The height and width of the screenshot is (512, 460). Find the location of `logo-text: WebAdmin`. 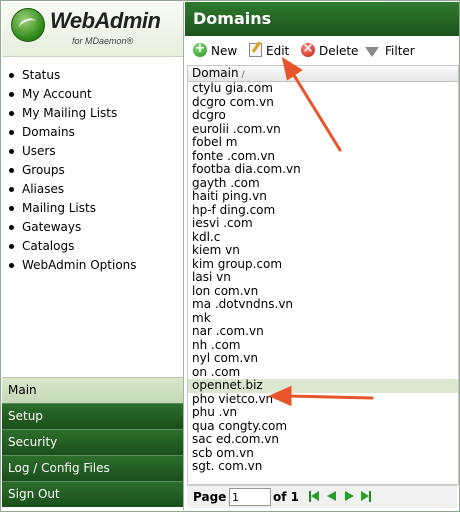

logo-text: WebAdmin is located at coordinates (105, 20).